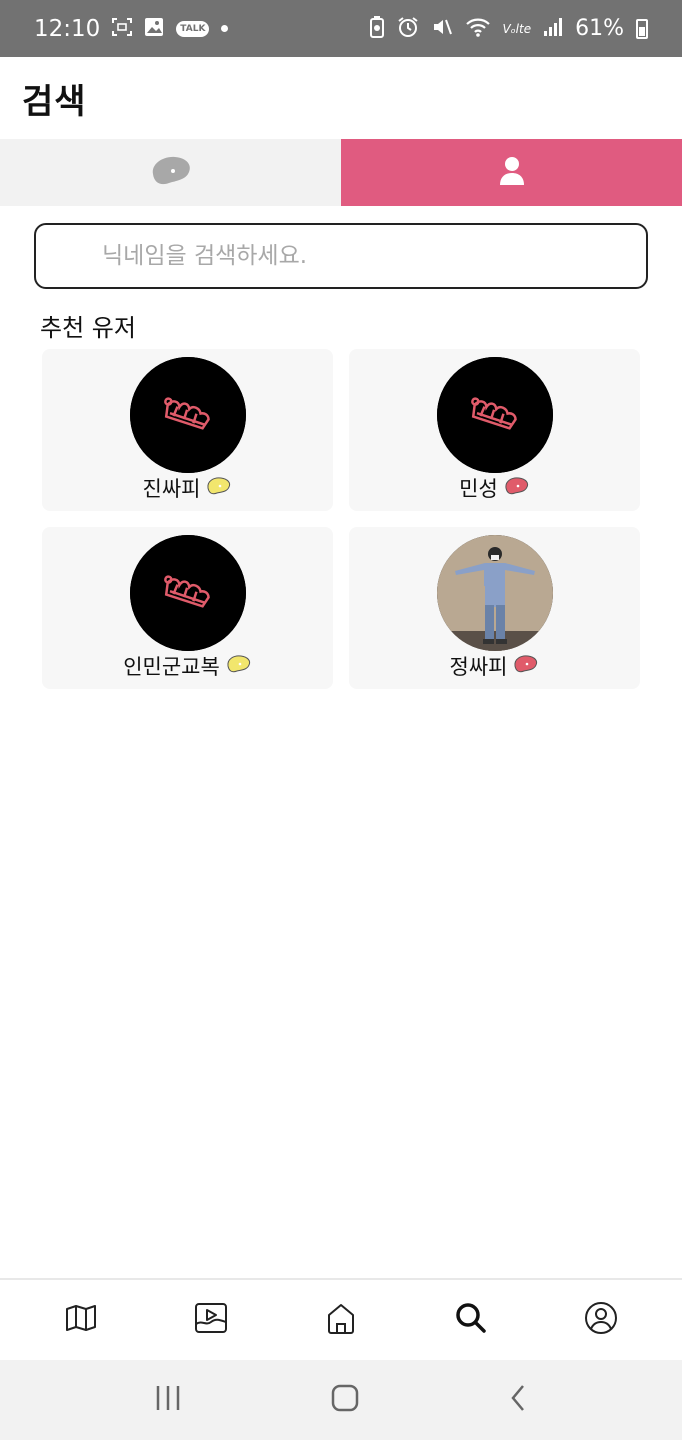 This screenshot has width=682, height=1440. What do you see at coordinates (341, 98) in the screenshot?
I see `app-header: 검색` at bounding box center [341, 98].